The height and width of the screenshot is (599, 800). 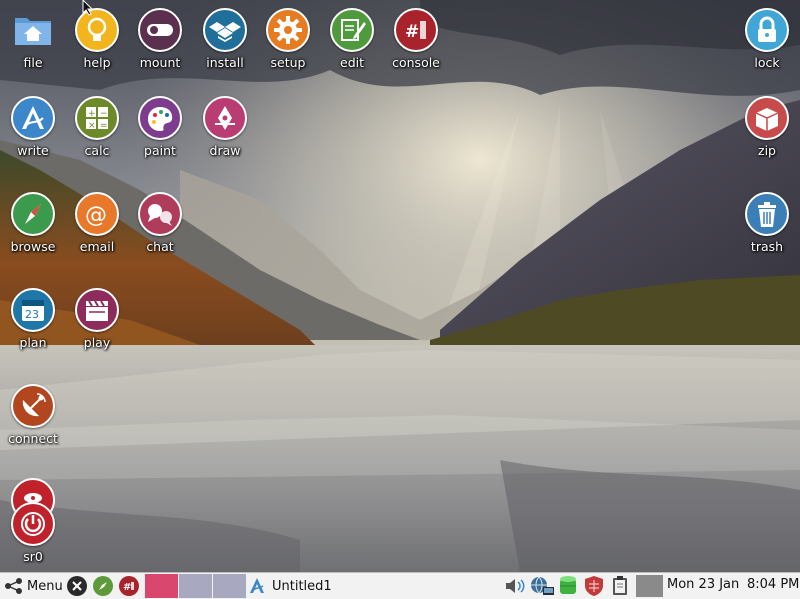 What do you see at coordinates (773, 584) in the screenshot?
I see `clock-time: 8:04 PM` at bounding box center [773, 584].